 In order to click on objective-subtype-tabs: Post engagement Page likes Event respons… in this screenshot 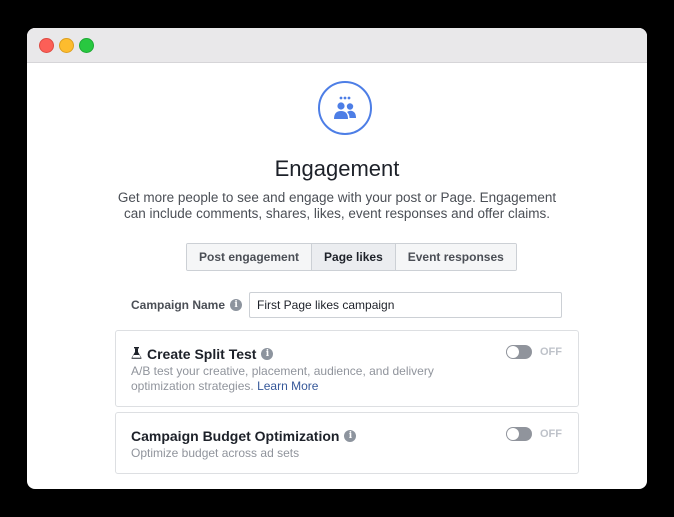, I will do `click(351, 257)`.